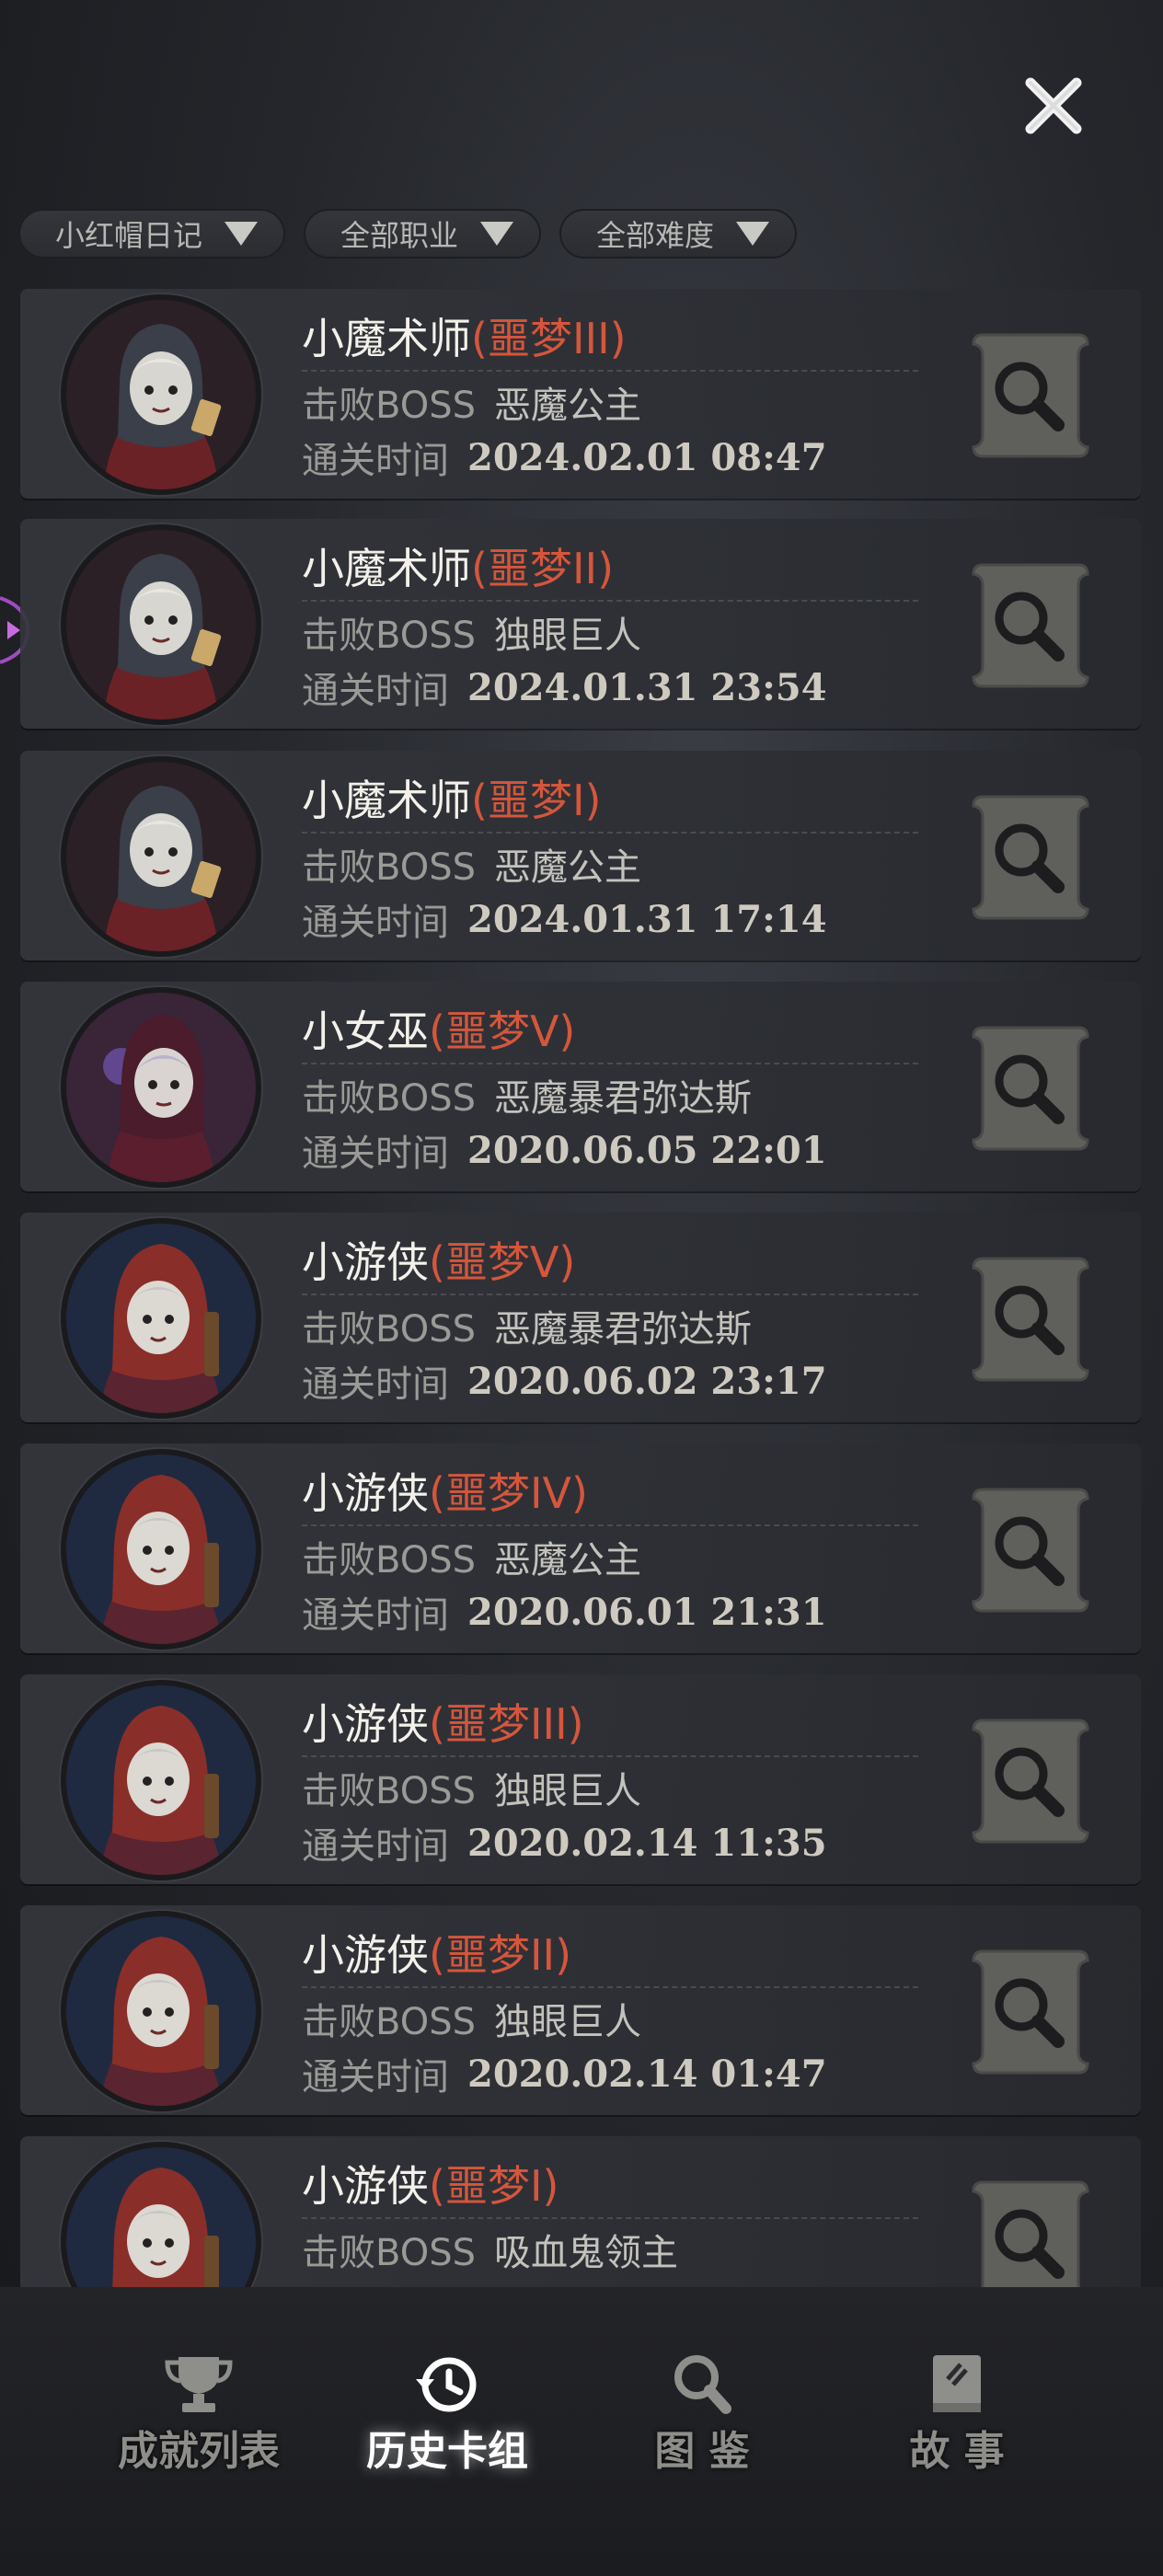 Image resolution: width=1163 pixels, height=2576 pixels. I want to click on nav-codex: 图 鉴, so click(702, 2416).